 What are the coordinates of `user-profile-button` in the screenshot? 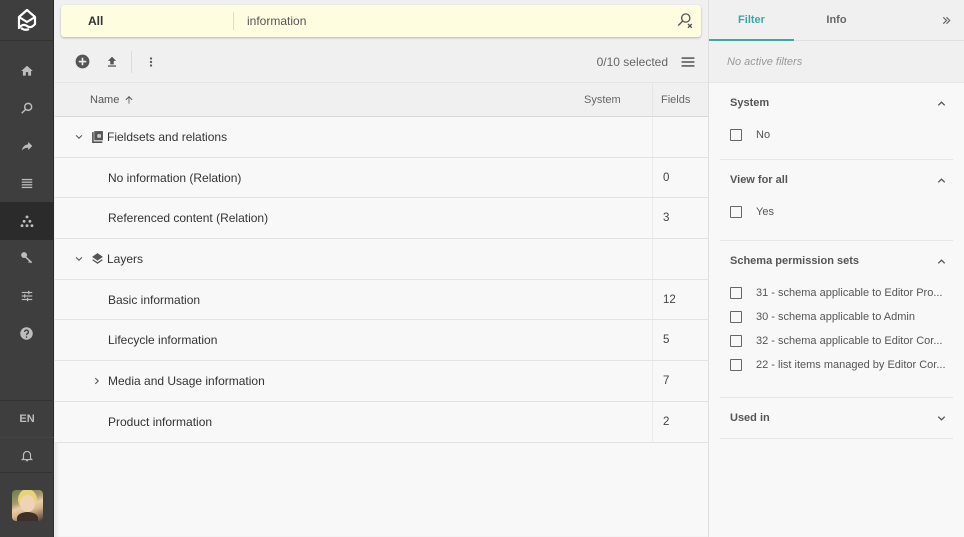 It's located at (27, 504).